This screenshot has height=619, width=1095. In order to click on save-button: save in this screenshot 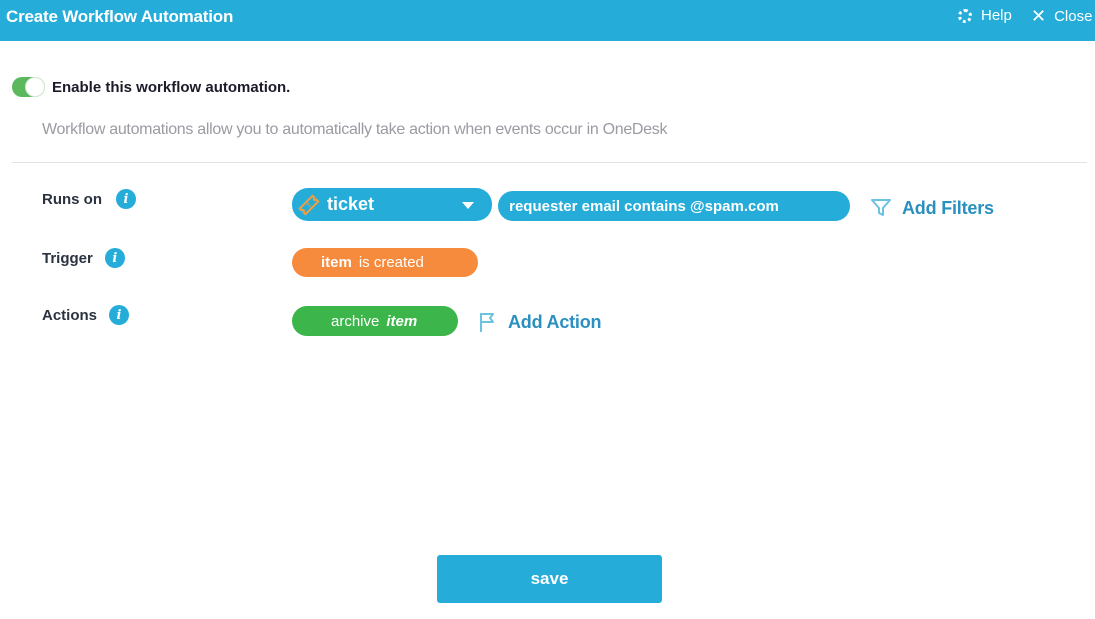, I will do `click(549, 579)`.